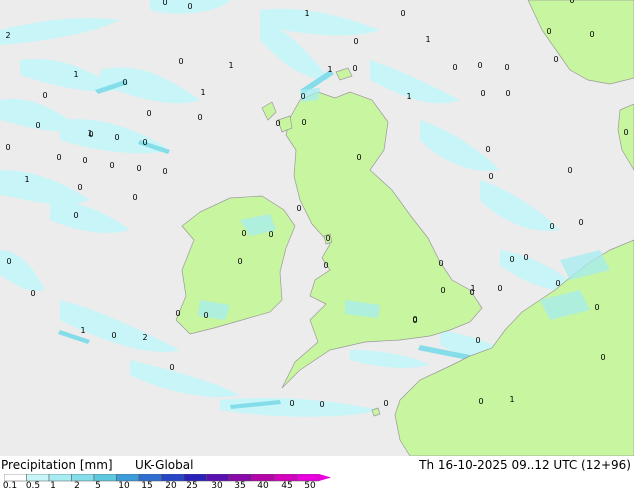 The image size is (634, 491). Describe the element at coordinates (269, 111) in the screenshot. I see `hebrides-island` at that location.